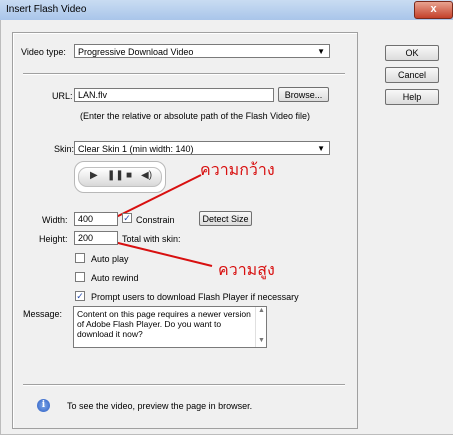  What do you see at coordinates (261, 310) in the screenshot?
I see `scroll-up-icon: ▲` at bounding box center [261, 310].